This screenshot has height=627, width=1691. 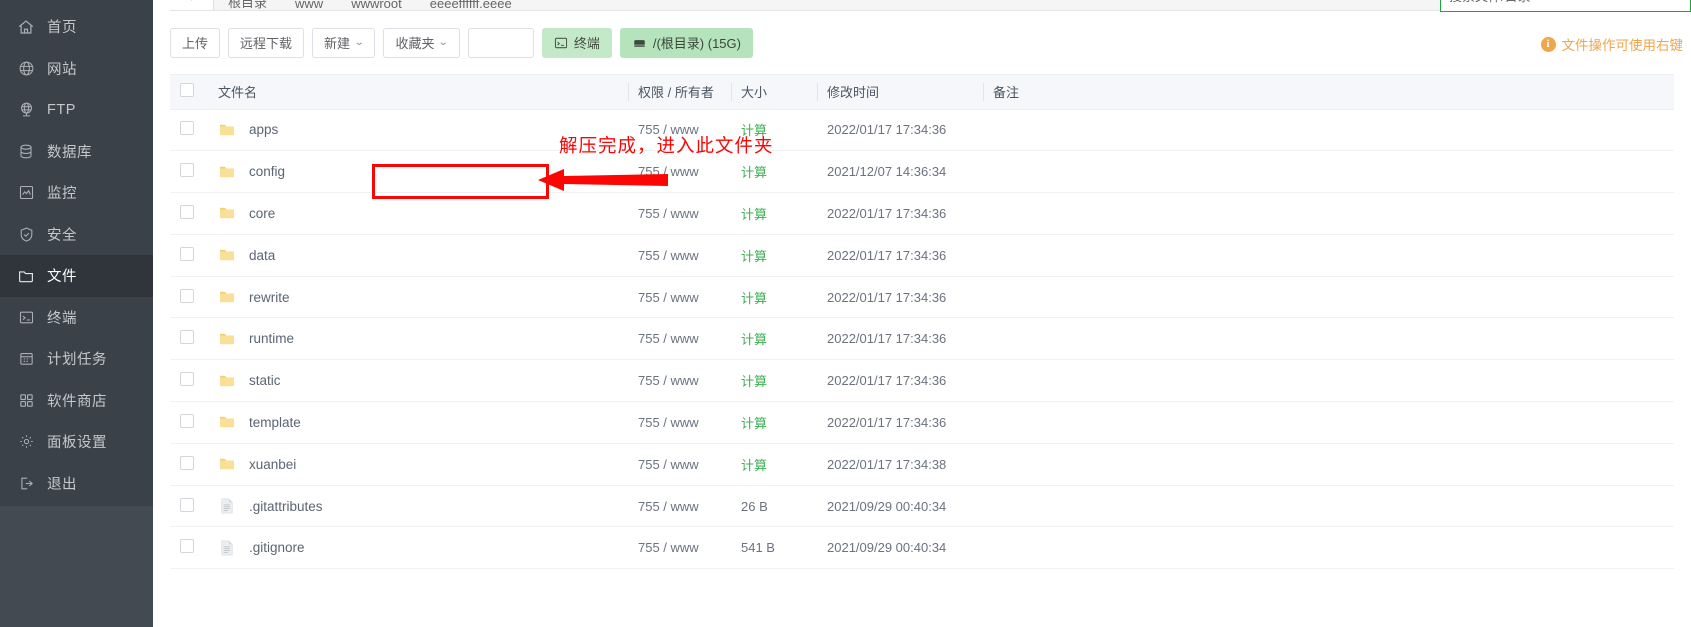 I want to click on file-name: static, so click(x=265, y=380).